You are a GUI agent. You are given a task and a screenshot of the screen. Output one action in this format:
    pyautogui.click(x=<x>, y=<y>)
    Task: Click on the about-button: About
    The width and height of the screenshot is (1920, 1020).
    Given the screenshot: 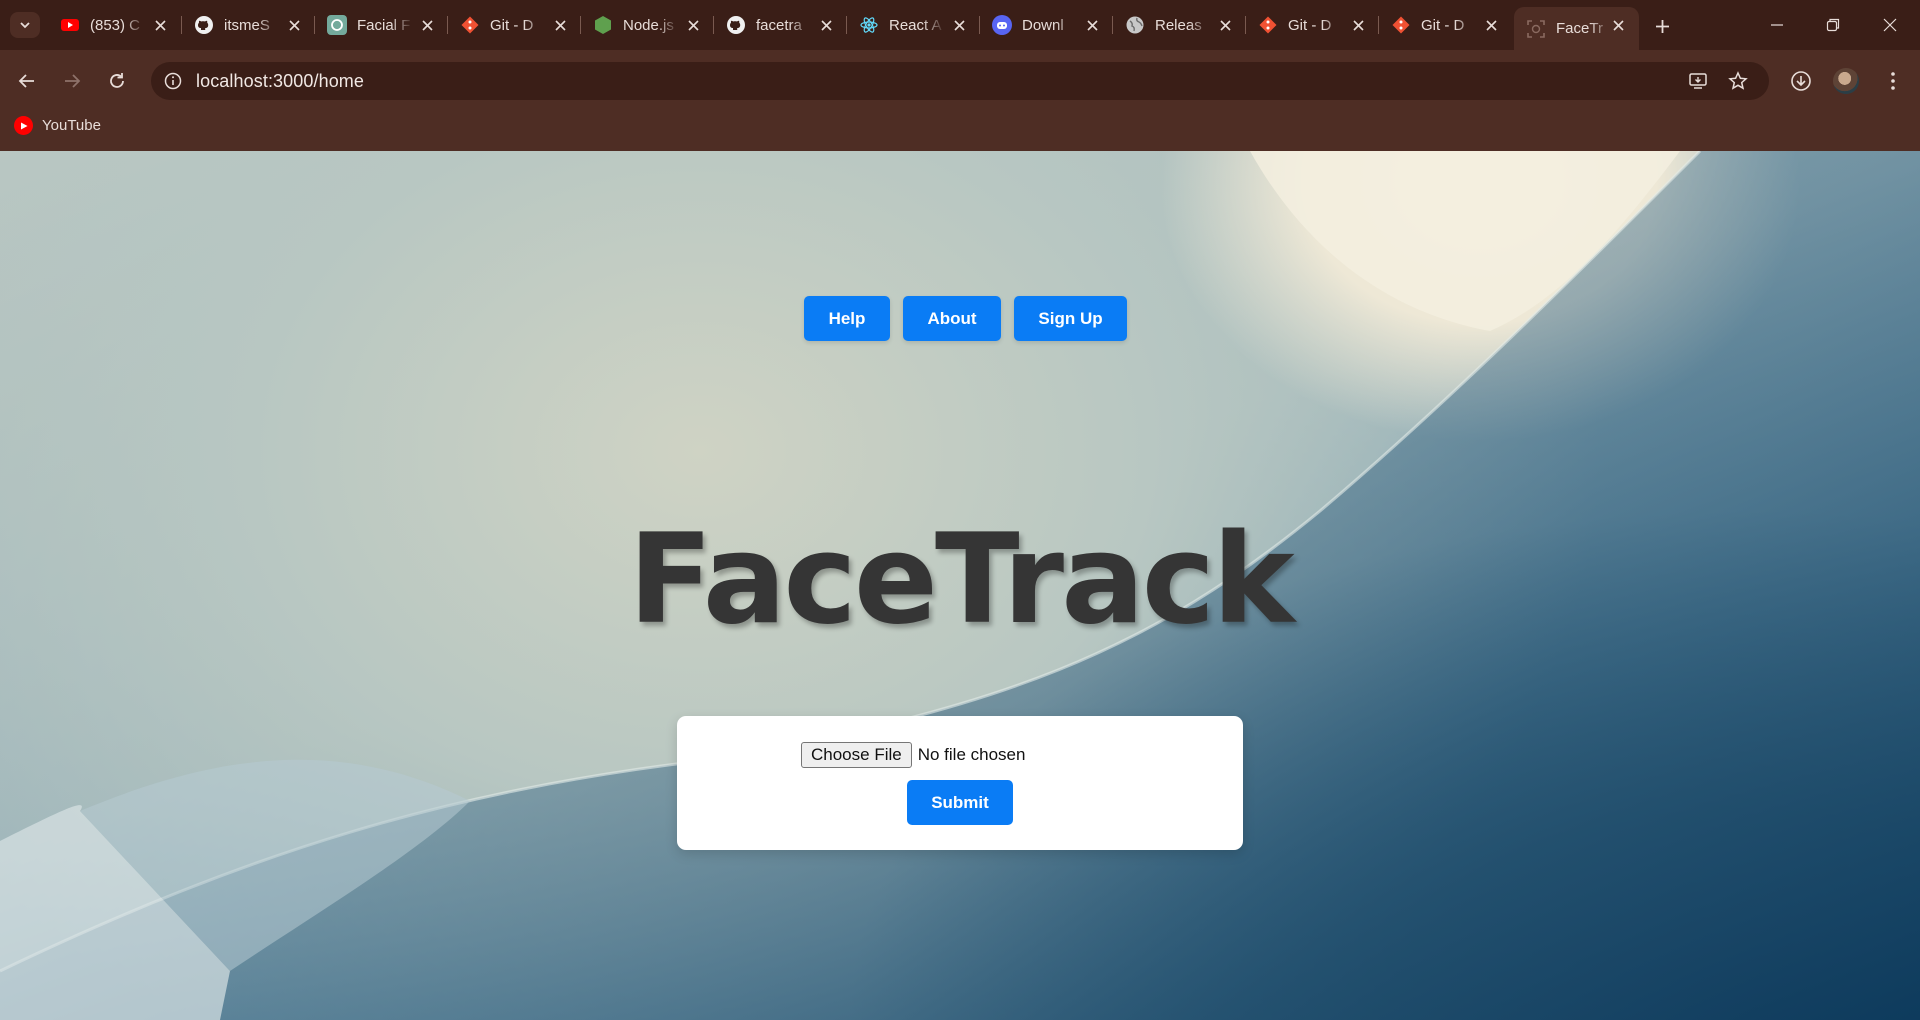 What is the action you would take?
    pyautogui.click(x=952, y=318)
    